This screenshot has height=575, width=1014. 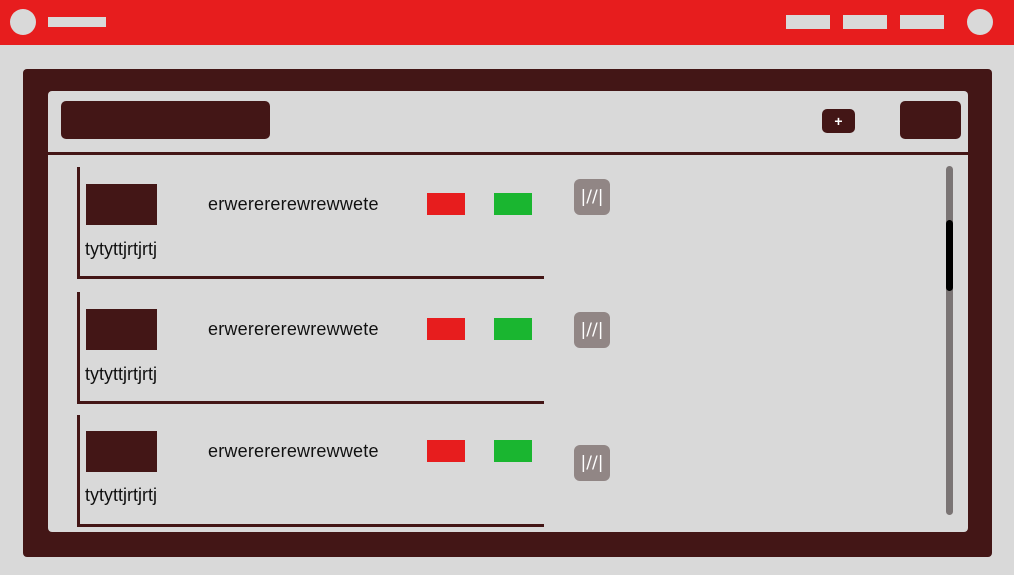 What do you see at coordinates (23, 22) in the screenshot?
I see `menu-avatar-icon` at bounding box center [23, 22].